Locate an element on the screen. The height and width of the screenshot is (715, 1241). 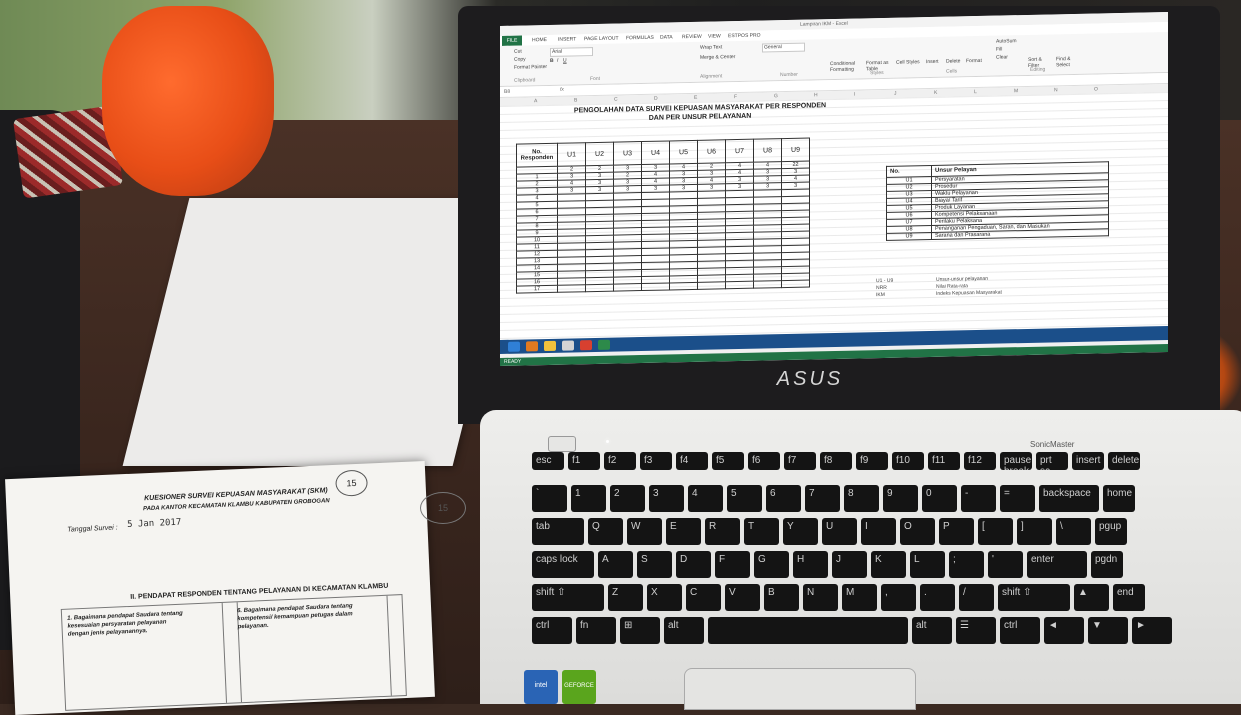
key: f9 is located at coordinates (872, 461).